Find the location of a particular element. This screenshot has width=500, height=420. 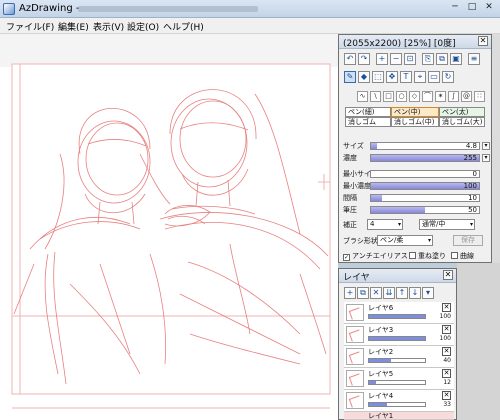

correction-value: 4 is located at coordinates (372, 224).